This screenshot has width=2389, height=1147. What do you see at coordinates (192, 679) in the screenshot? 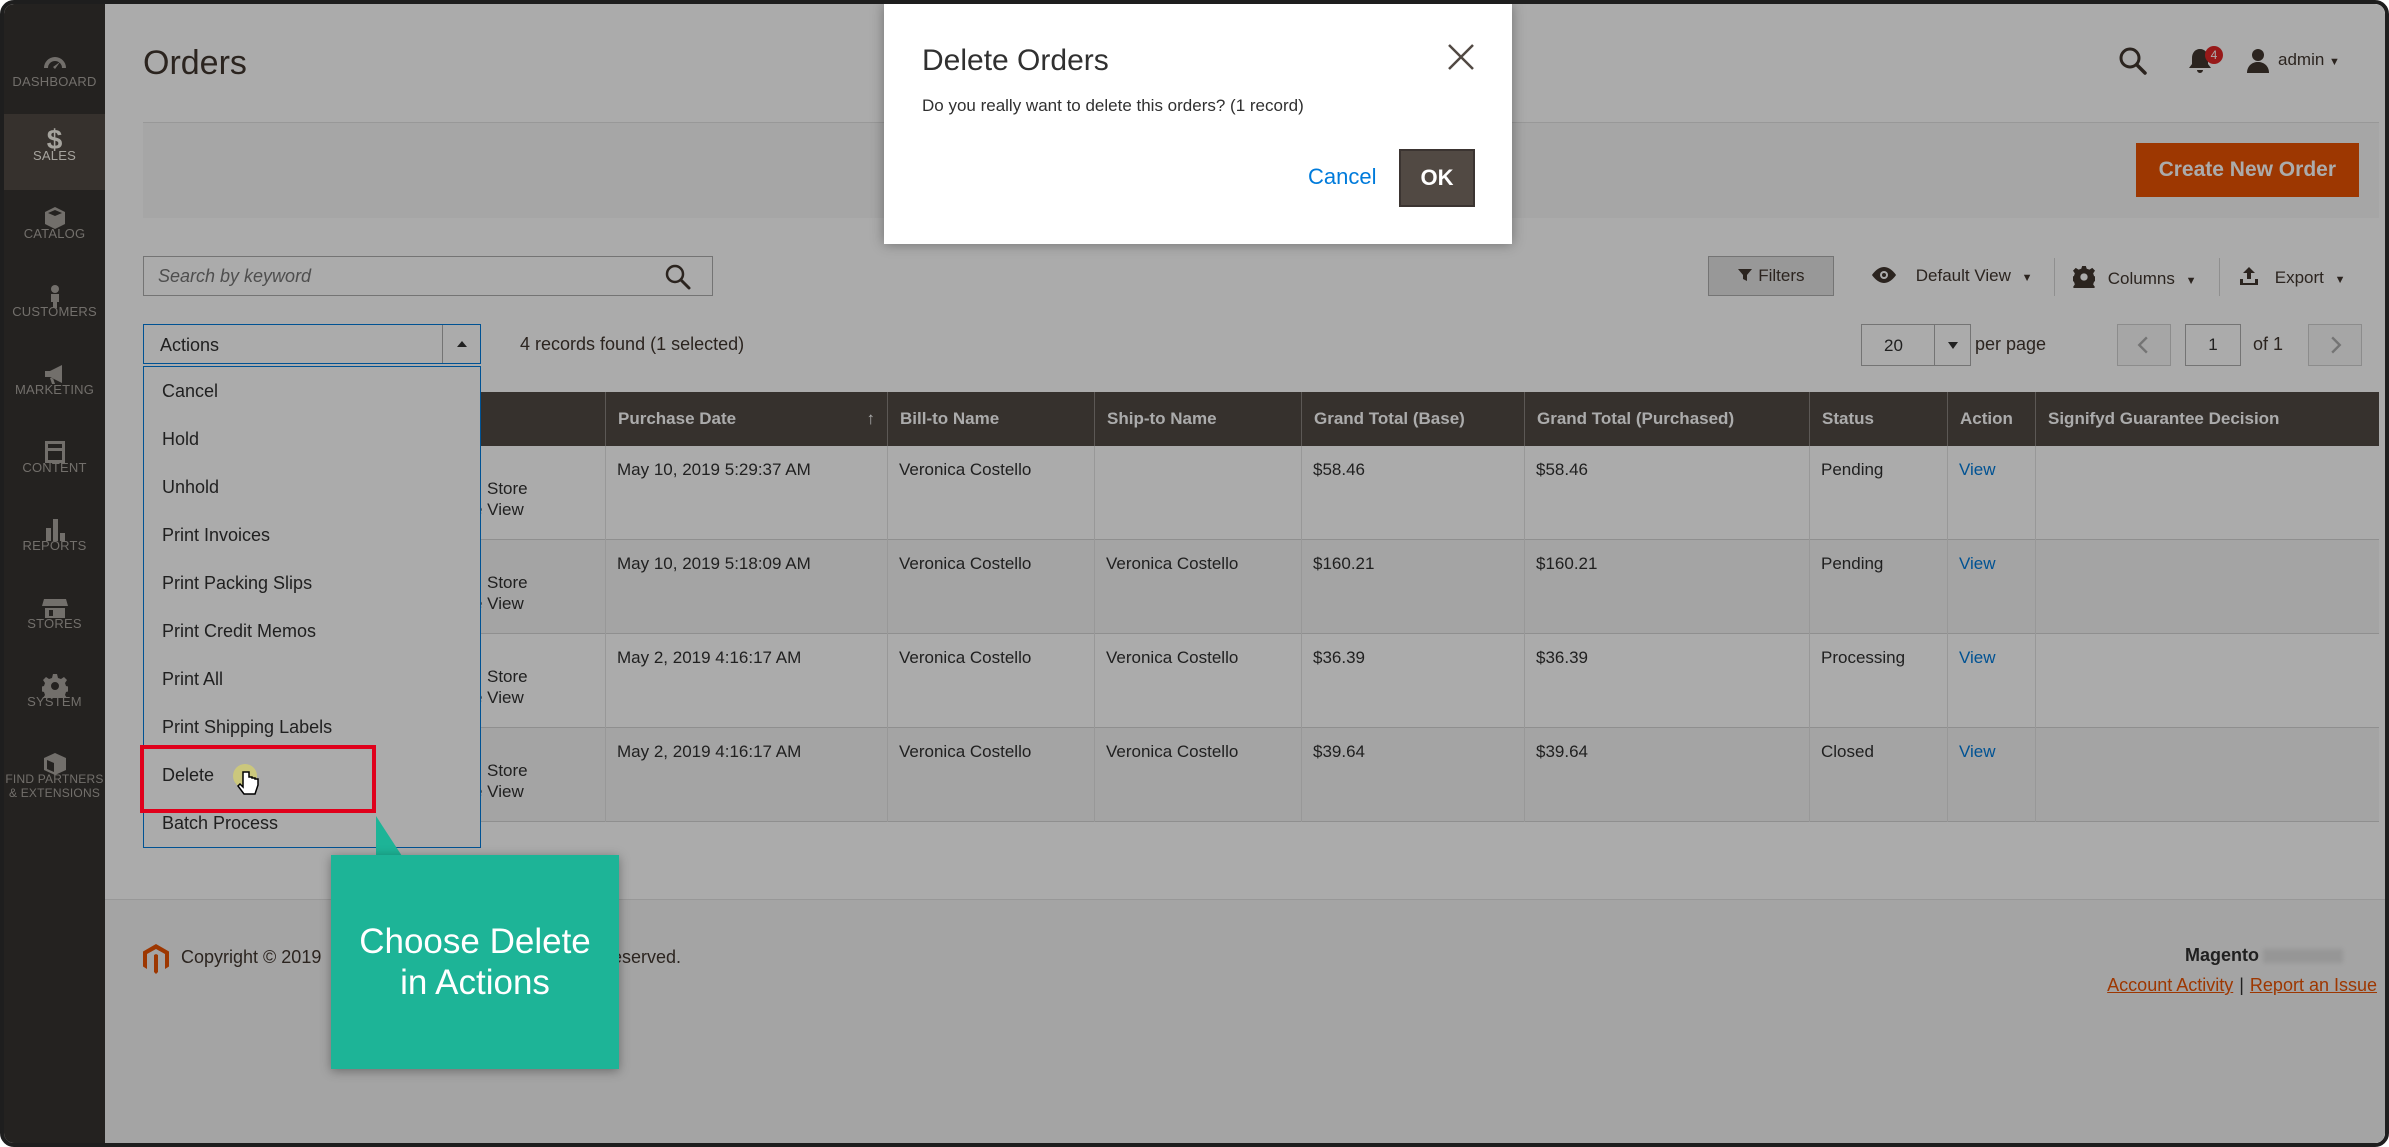
I see `menu-item-print-all: Print All` at bounding box center [192, 679].